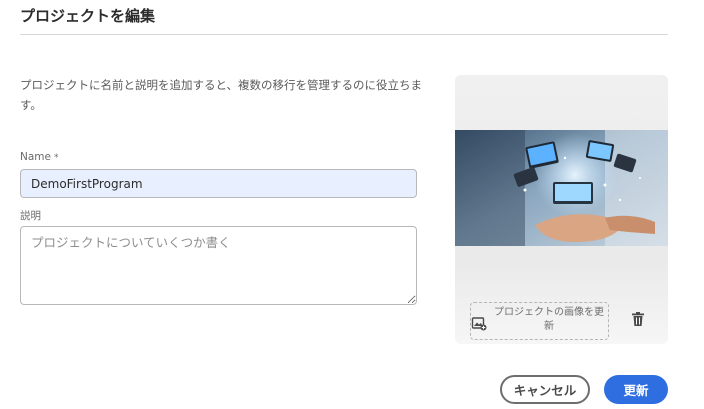  Describe the element at coordinates (88, 16) in the screenshot. I see `dialog-title: プロジェクトを編集` at that location.